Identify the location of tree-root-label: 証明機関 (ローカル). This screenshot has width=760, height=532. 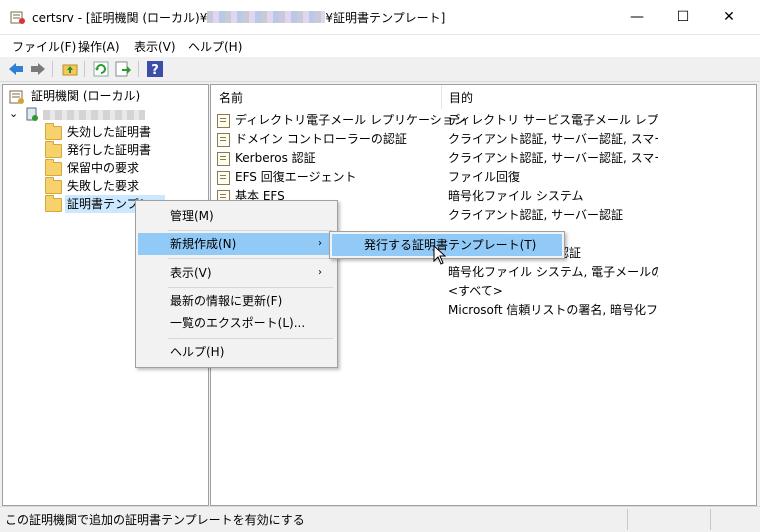
(86, 96).